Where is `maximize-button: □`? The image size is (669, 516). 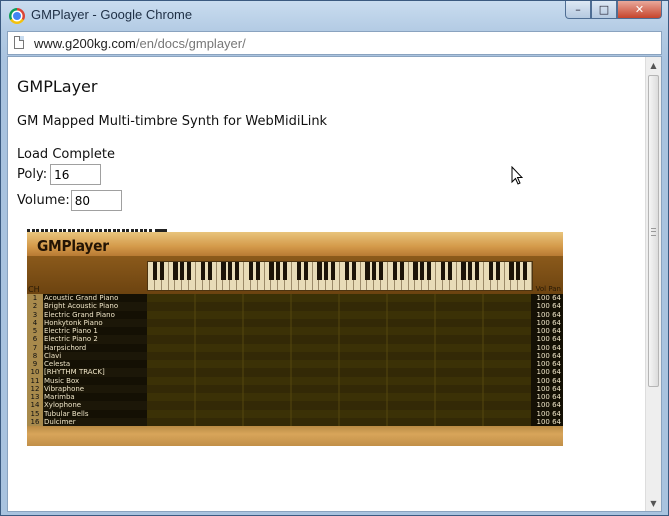 maximize-button: □ is located at coordinates (604, 10).